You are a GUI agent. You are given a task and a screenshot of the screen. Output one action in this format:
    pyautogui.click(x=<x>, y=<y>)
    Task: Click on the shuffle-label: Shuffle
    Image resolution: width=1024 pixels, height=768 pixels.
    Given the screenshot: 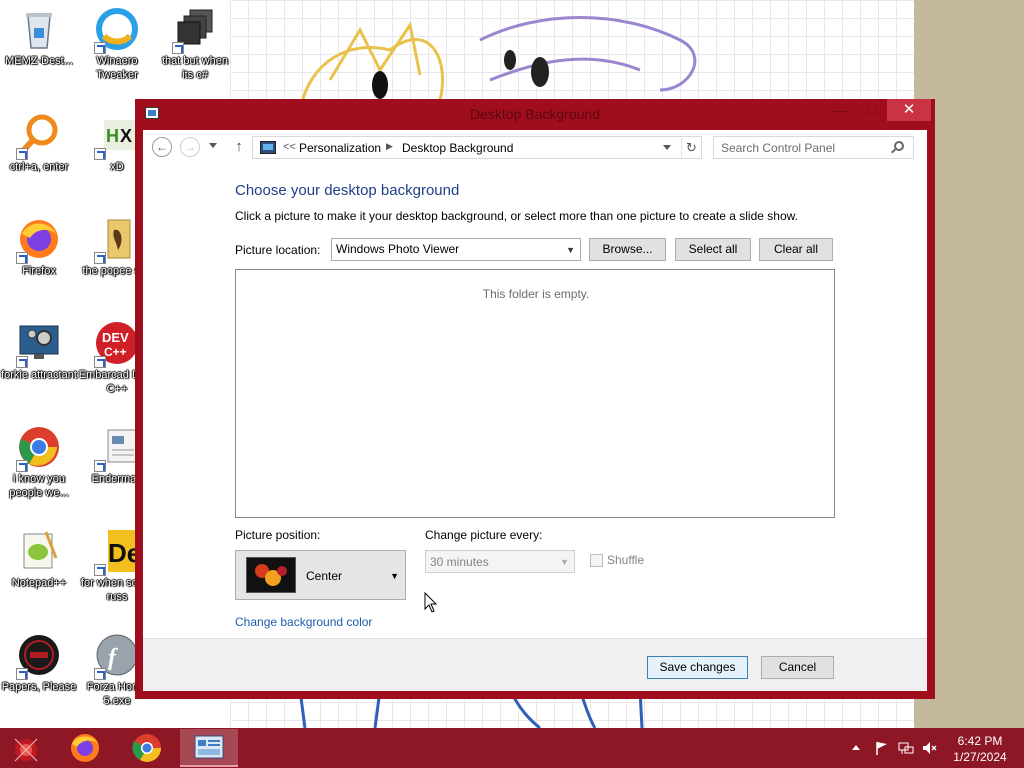 What is the action you would take?
    pyautogui.click(x=626, y=560)
    